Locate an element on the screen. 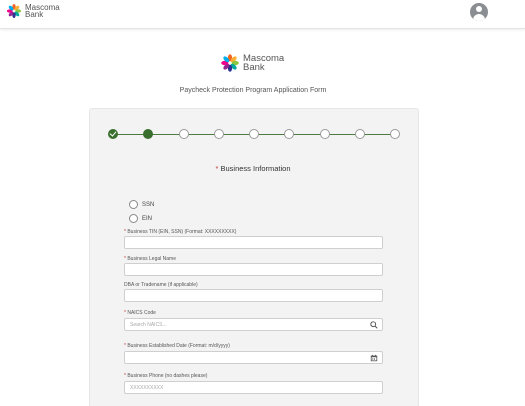 This screenshot has height=406, width=525. phone-placeholder: XXXXXXXXXX is located at coordinates (147, 388).